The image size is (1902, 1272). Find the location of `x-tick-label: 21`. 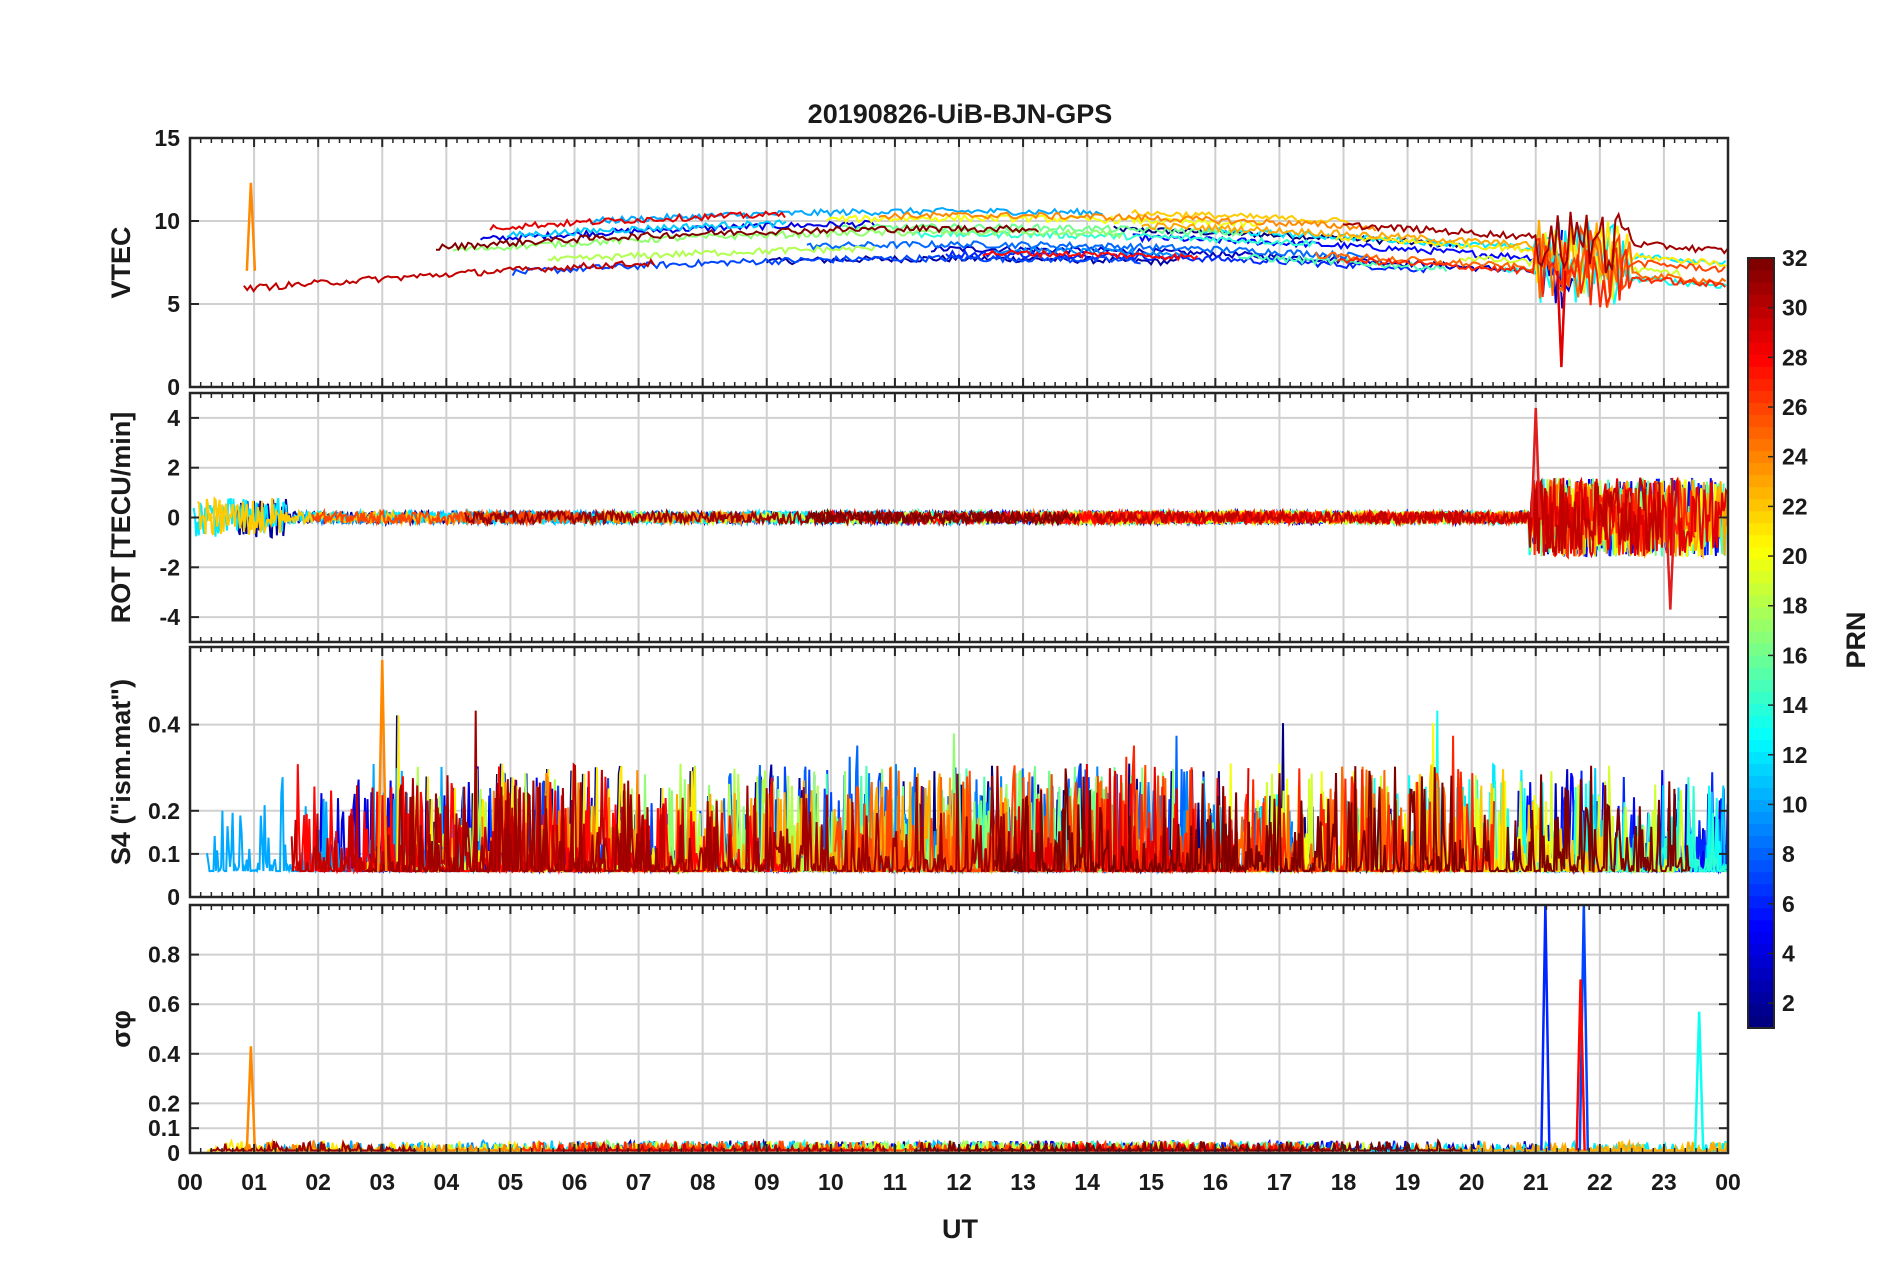

x-tick-label: 21 is located at coordinates (1536, 1182).